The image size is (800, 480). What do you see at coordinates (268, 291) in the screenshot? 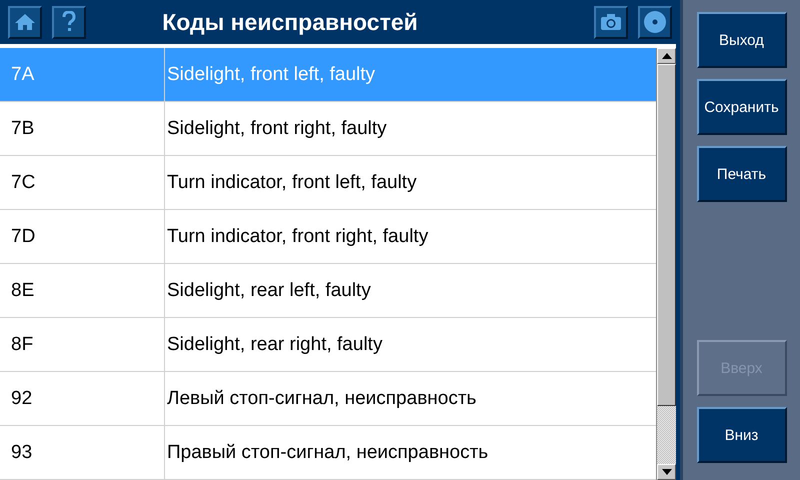
I see `fault-description: Sidelight, rear left, faulty` at bounding box center [268, 291].